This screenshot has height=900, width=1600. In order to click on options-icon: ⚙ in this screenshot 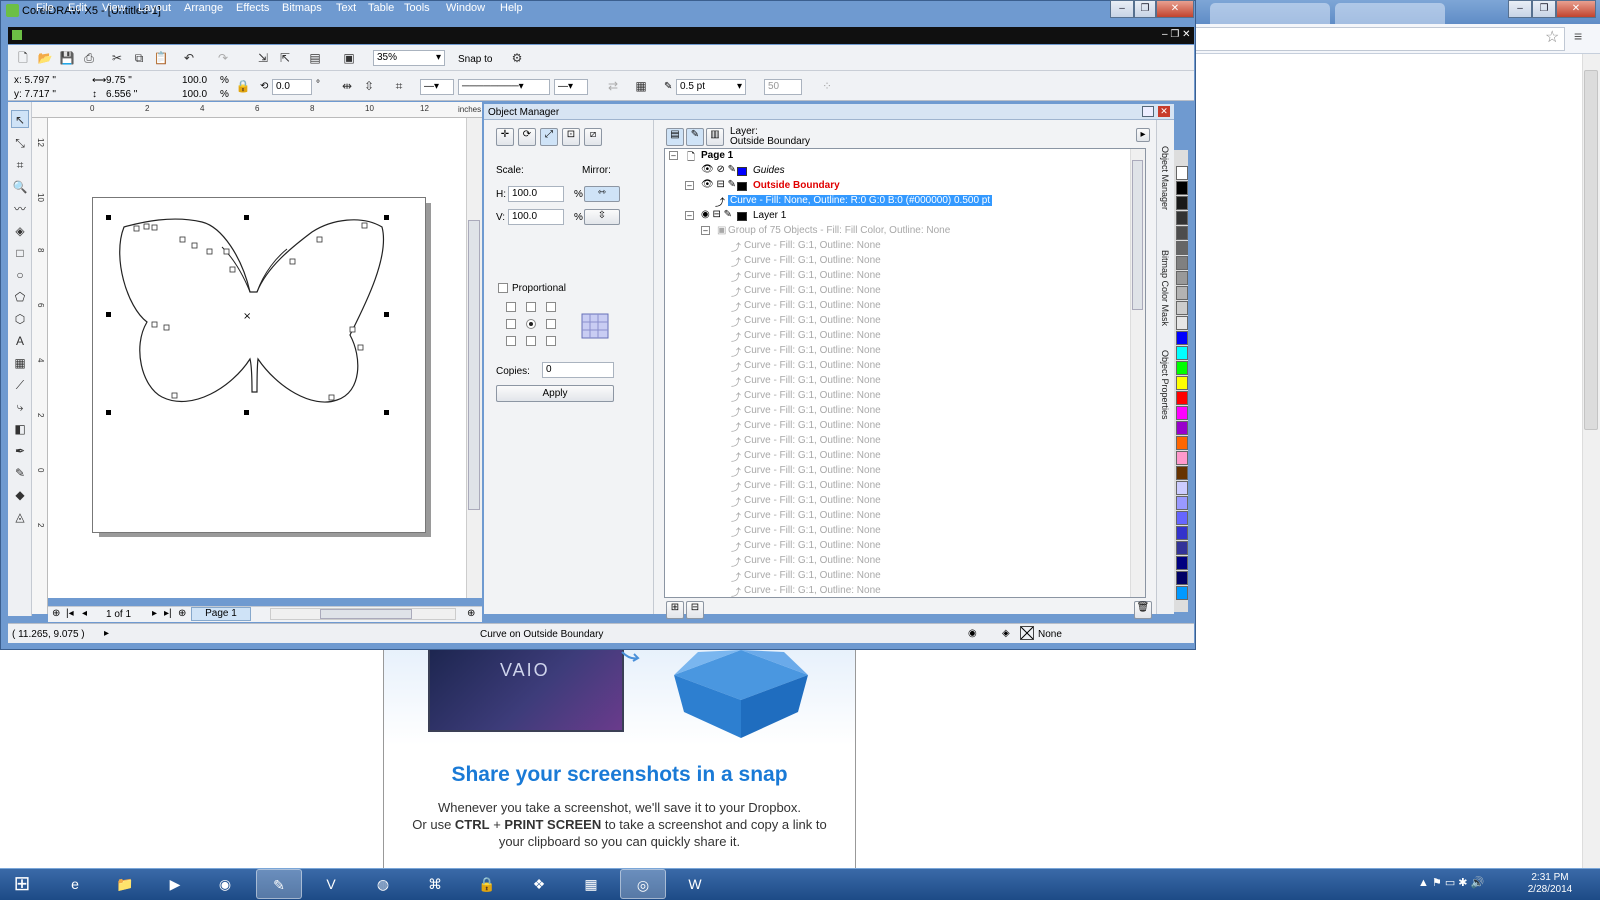, I will do `click(517, 58)`.